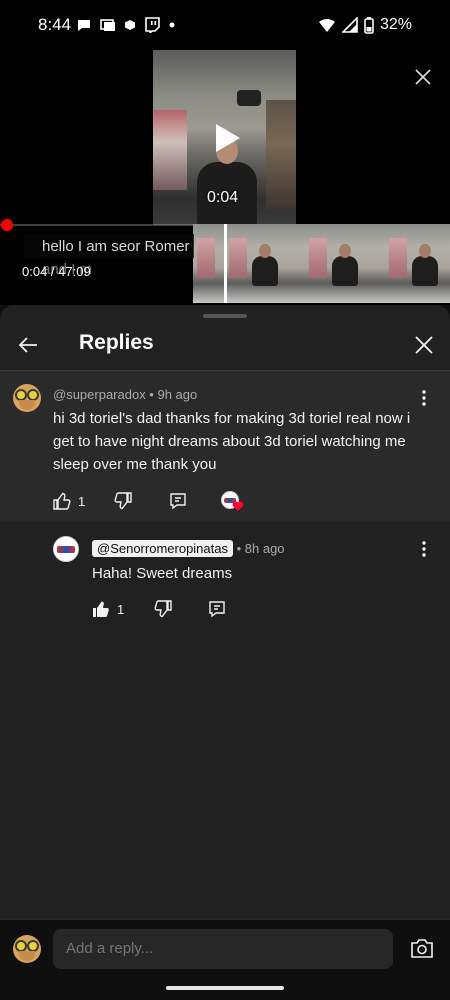  I want to click on creator-heart-badge, so click(233, 502).